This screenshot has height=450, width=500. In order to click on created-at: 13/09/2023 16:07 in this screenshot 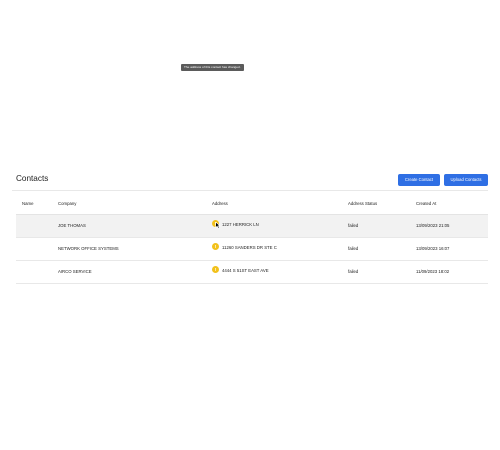, I will do `click(433, 248)`.